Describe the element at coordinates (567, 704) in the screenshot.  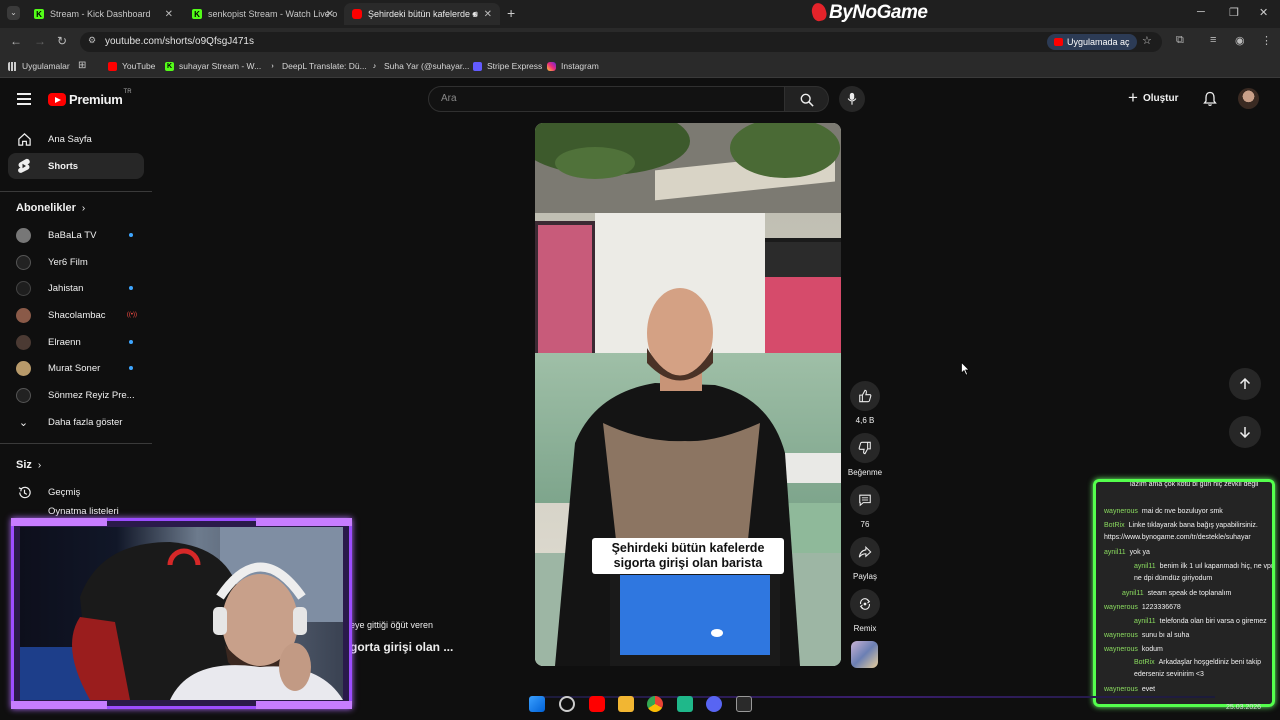
I see `speedometer-icon` at that location.